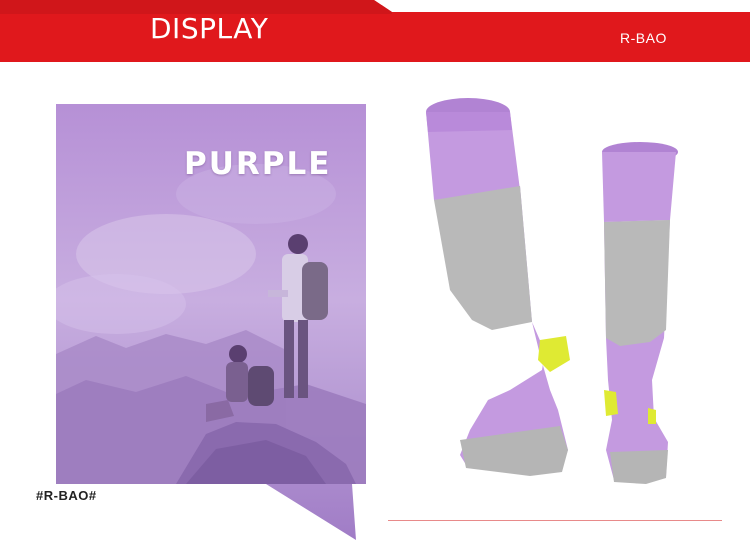  Describe the element at coordinates (375, 31) in the screenshot. I see `header-banner: DISPLAY R-BAO` at that location.